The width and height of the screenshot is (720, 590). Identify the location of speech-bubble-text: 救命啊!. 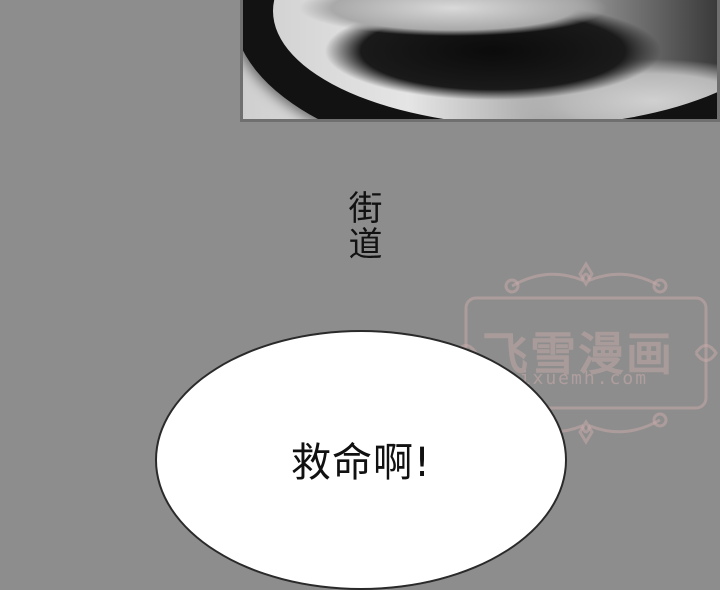
(361, 463).